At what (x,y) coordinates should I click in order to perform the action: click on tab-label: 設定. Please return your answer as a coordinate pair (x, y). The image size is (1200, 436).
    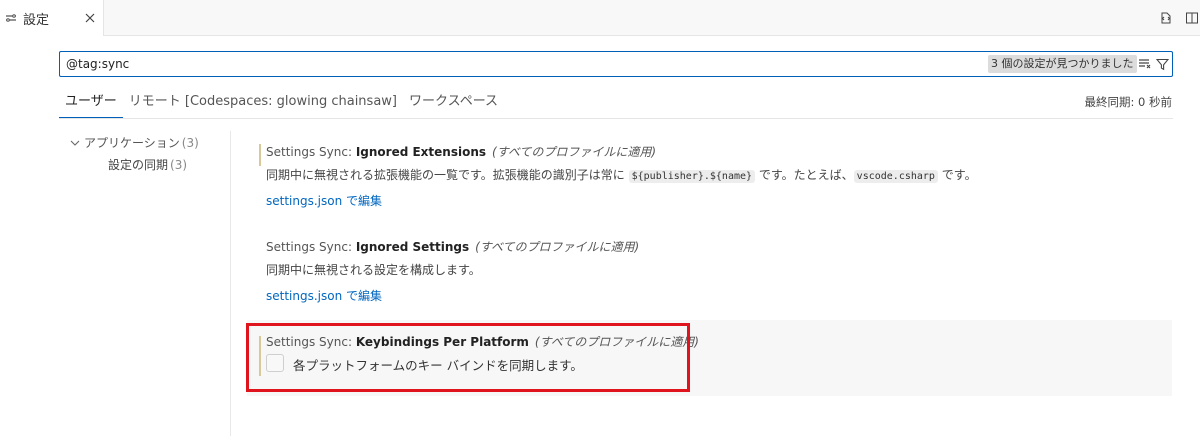
    Looking at the image, I should click on (36, 20).